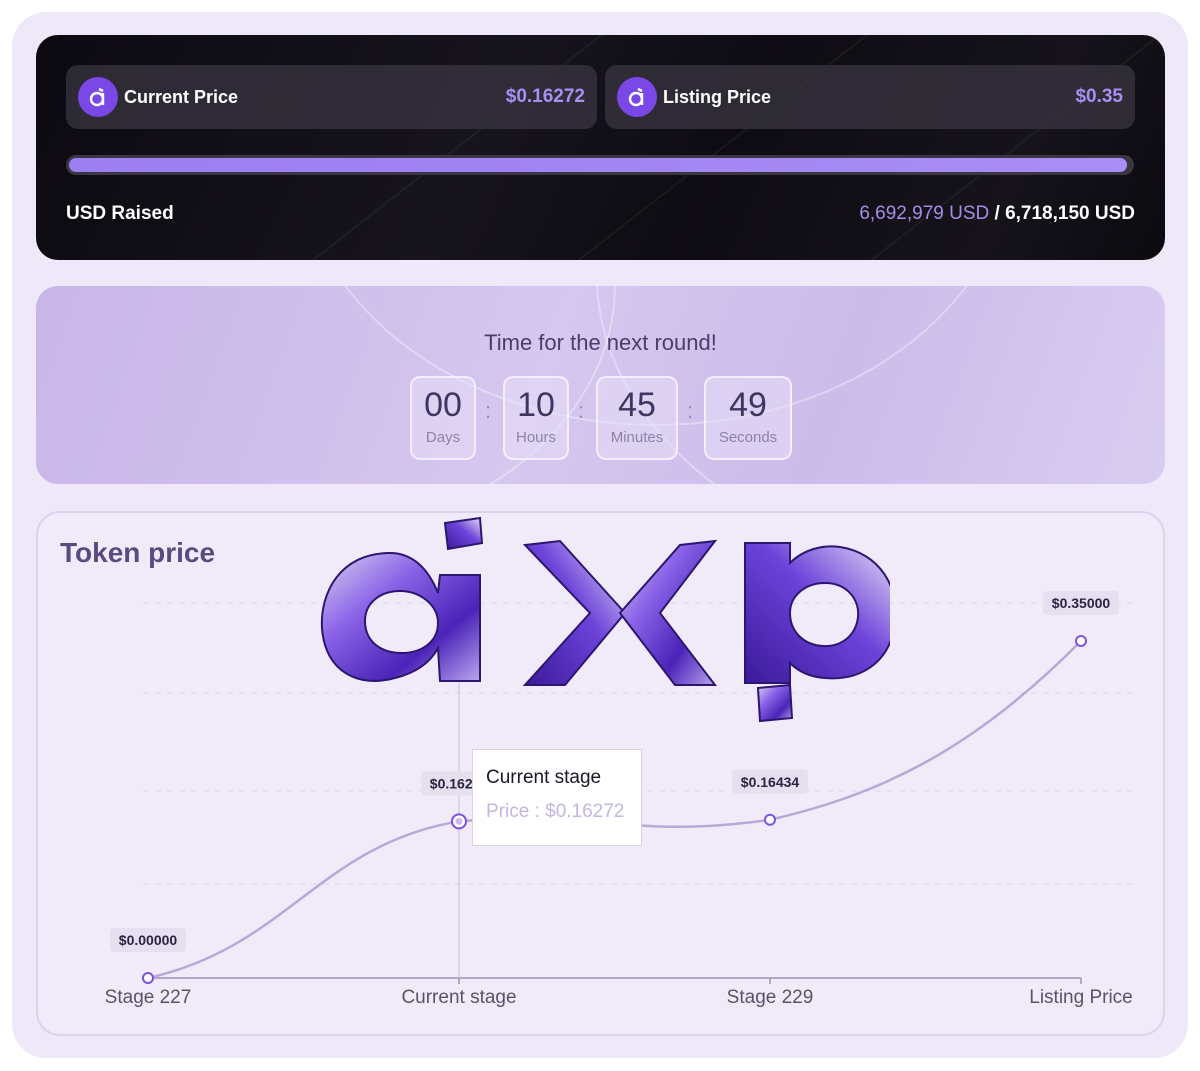  I want to click on listing-price-pill: Listing Price $0.35, so click(870, 97).